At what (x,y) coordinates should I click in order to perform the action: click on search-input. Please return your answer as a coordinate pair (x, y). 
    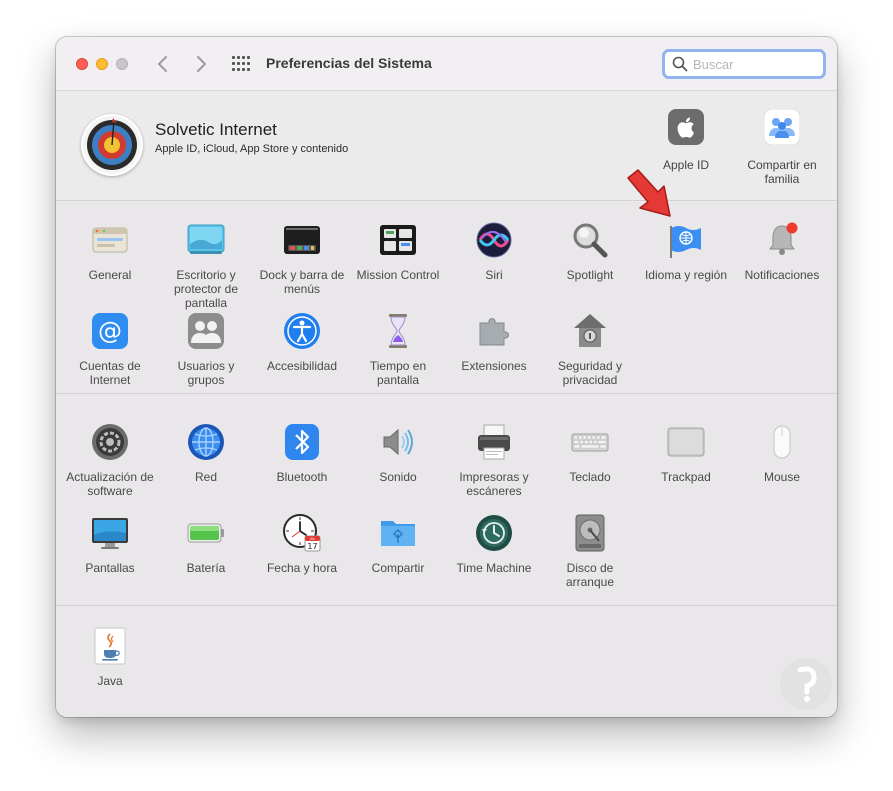
    Looking at the image, I should click on (756, 64).